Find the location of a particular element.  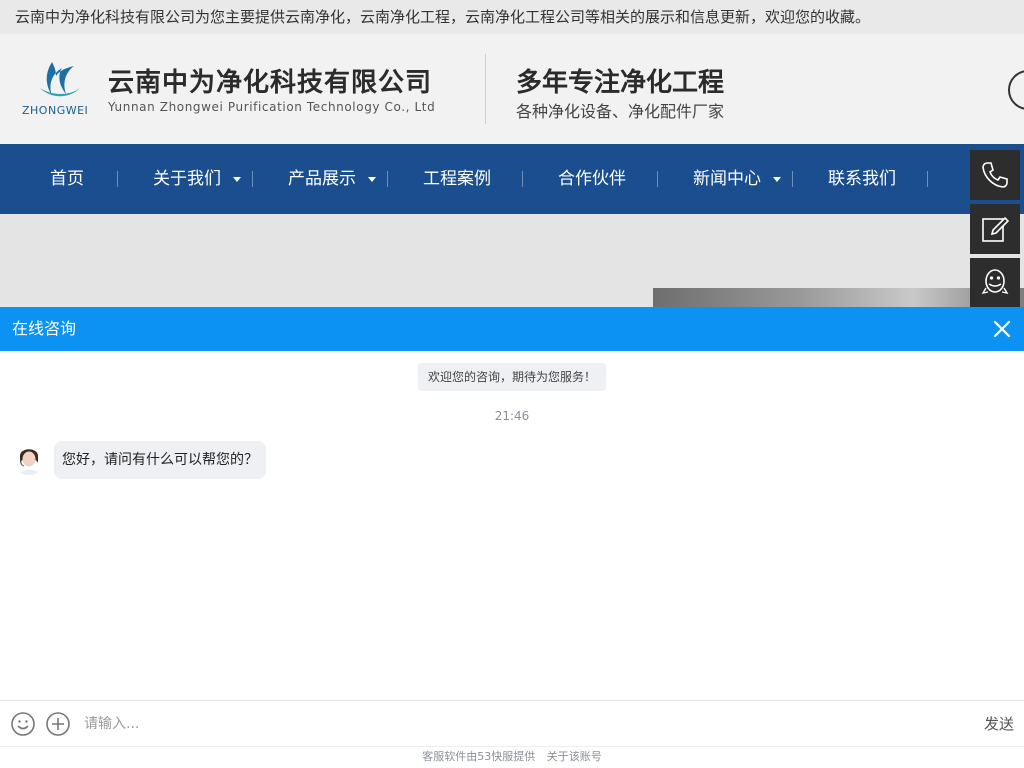

nav-item-home: 首页 is located at coordinates (67, 179).